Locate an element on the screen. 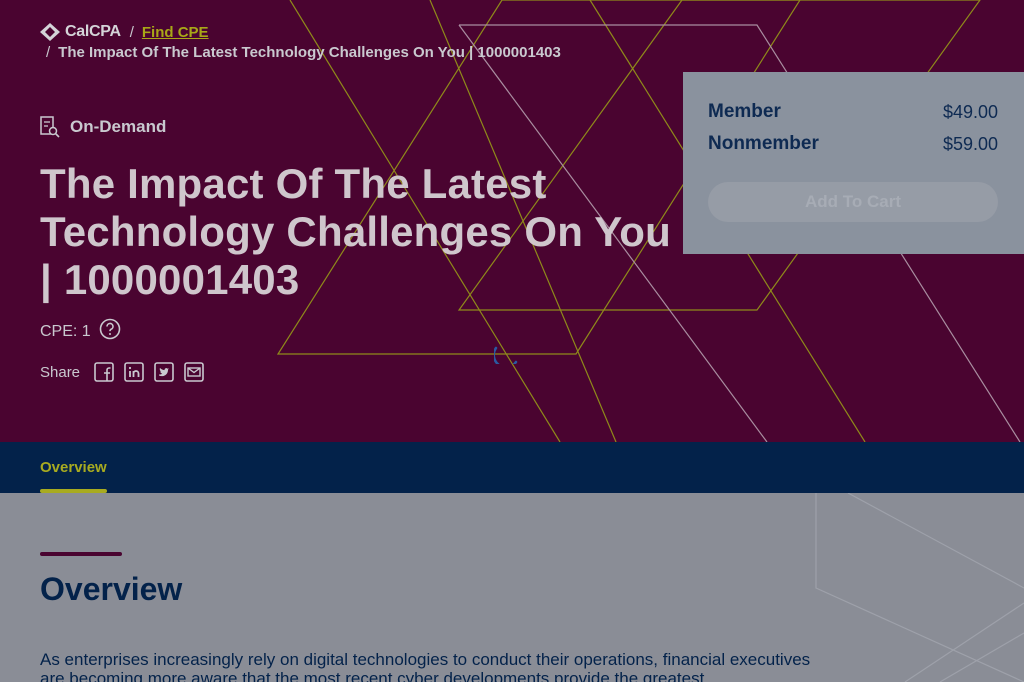 This screenshot has height=682, width=1024. cpe-label: CPE: 1 is located at coordinates (65, 331).